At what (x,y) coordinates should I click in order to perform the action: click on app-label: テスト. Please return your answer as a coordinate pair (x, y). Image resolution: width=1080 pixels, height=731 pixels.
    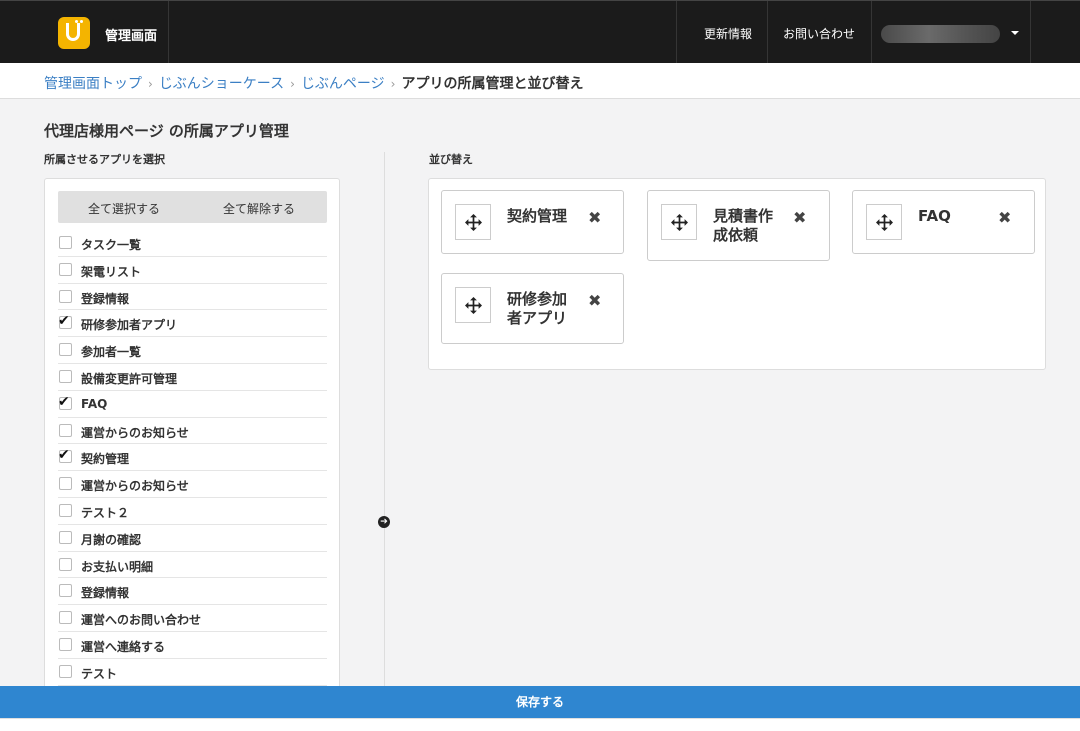
    Looking at the image, I should click on (99, 673).